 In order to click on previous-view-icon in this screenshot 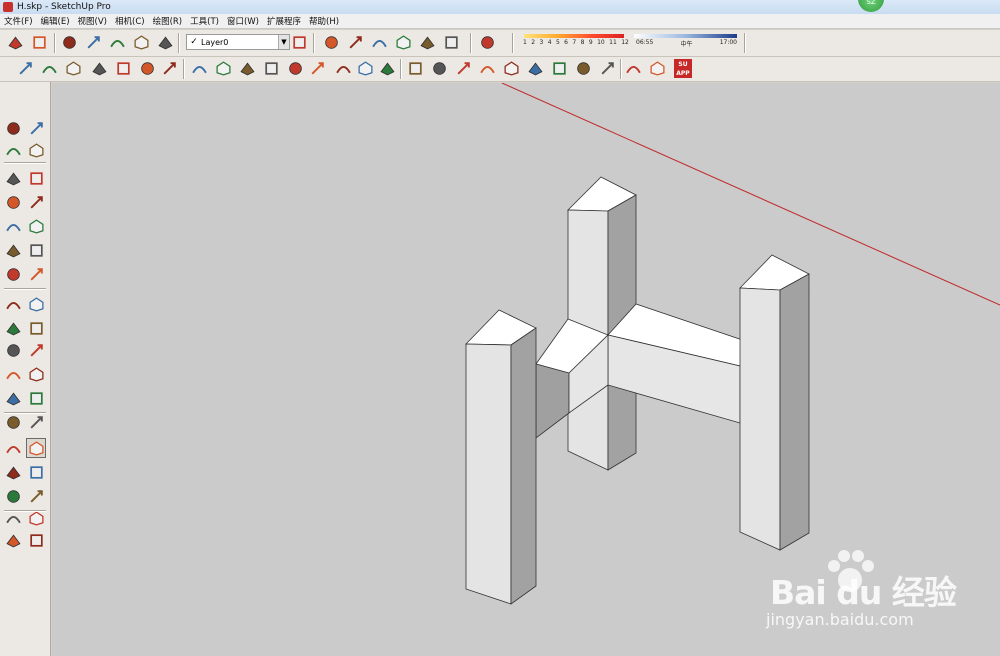, I will do `click(36, 496)`.